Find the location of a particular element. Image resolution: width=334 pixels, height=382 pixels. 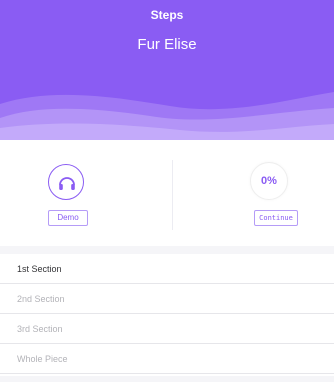

progress-indicator: 0% is located at coordinates (269, 181).